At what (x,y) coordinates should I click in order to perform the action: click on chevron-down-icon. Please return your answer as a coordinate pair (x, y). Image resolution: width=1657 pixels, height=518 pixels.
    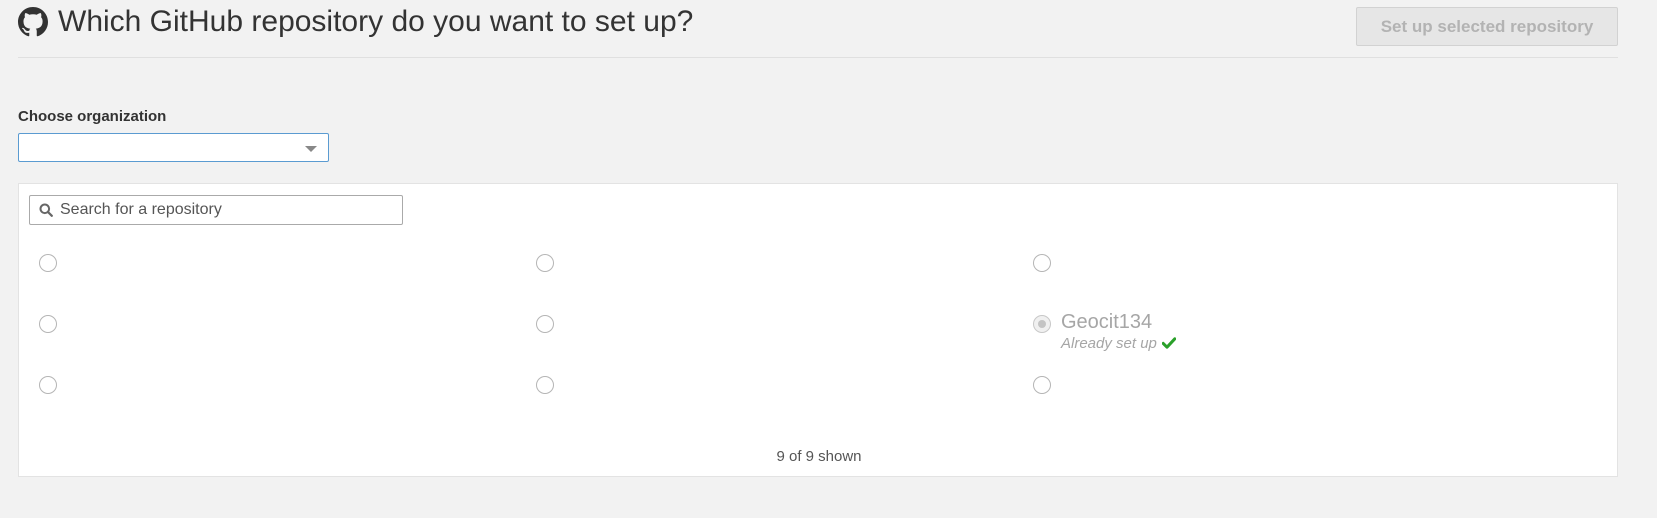
    Looking at the image, I should click on (311, 149).